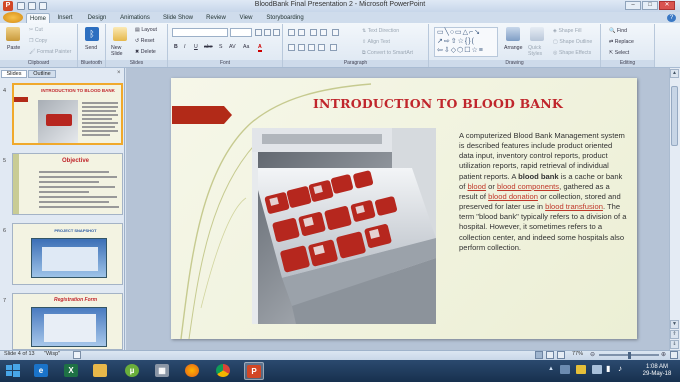  I want to click on font-name-dropdown, so click(200, 32).